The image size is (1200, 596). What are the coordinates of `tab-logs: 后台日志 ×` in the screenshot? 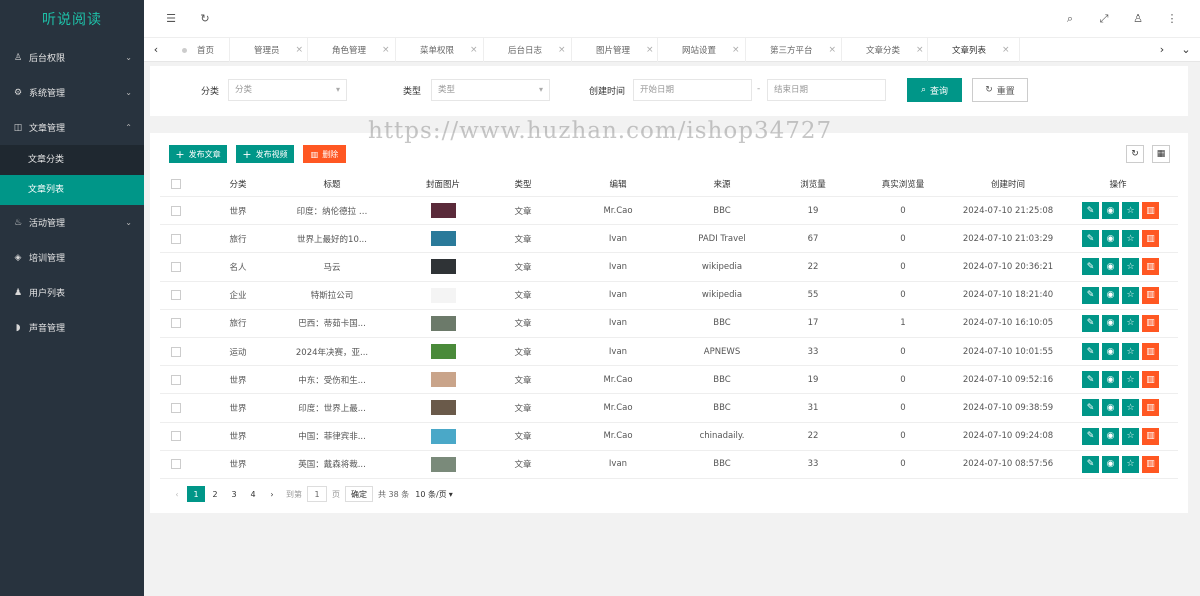 It's located at (528, 50).